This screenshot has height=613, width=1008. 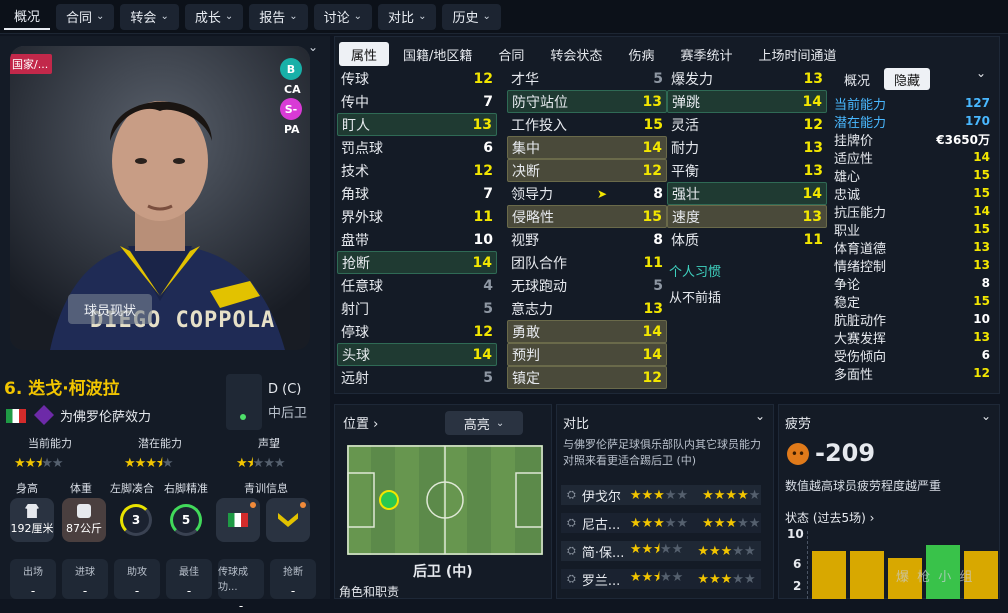 What do you see at coordinates (189, 572) in the screenshot?
I see `stat-label: 最佳` at bounding box center [189, 572].